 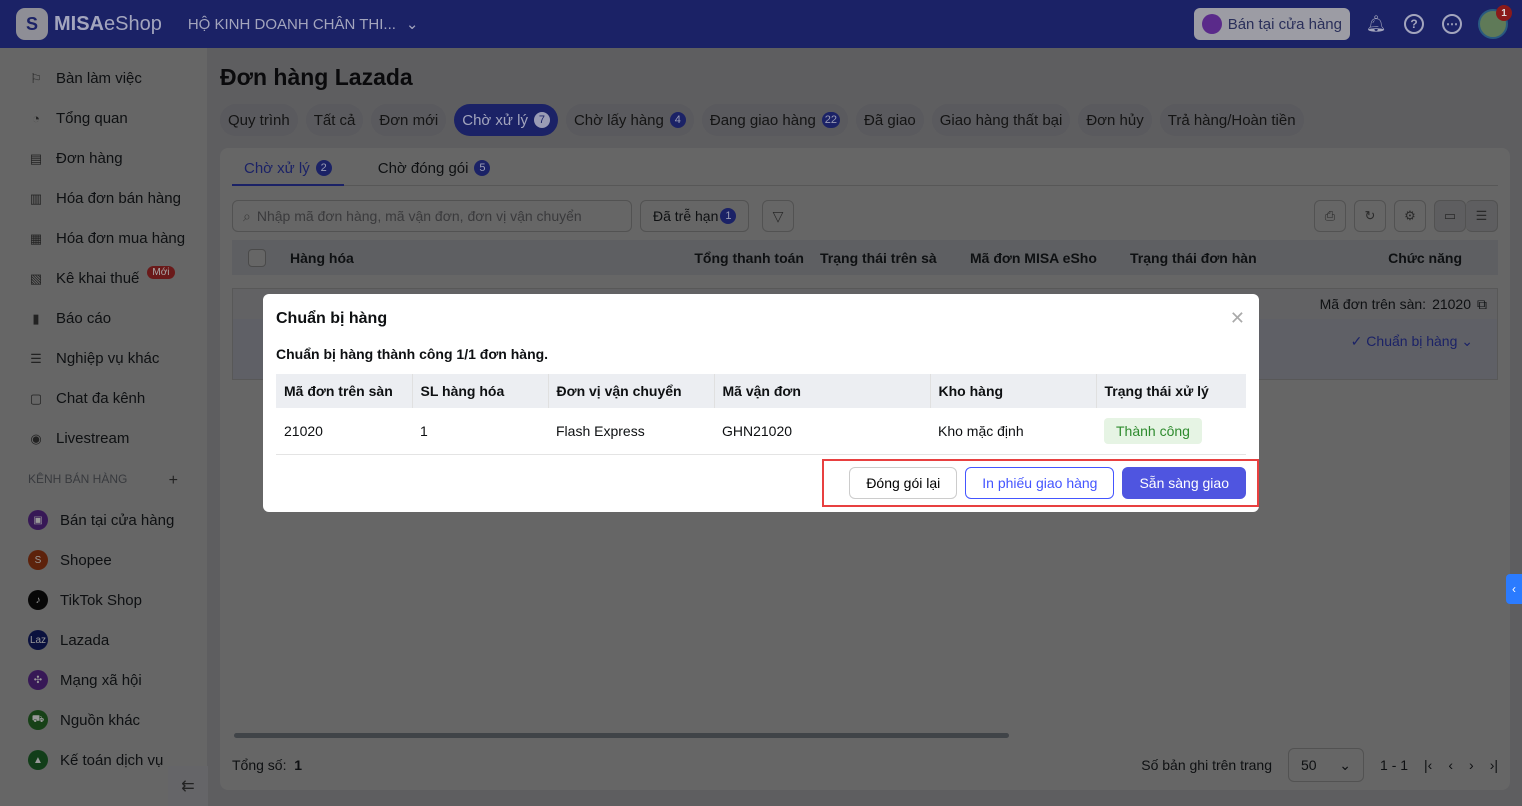 I want to click on column-header: Đơn vị vận chuyển, so click(x=631, y=391).